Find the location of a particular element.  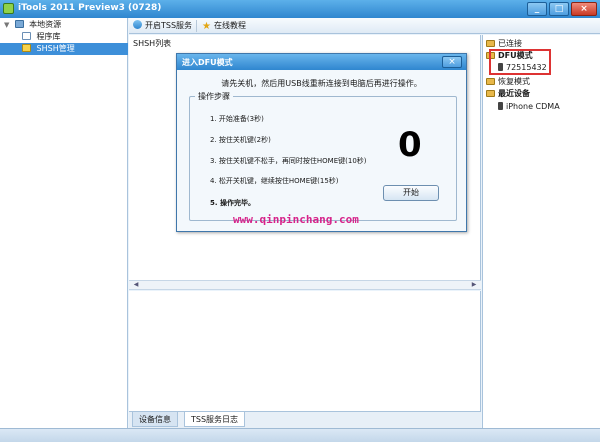

start-button: 开始 is located at coordinates (411, 193).